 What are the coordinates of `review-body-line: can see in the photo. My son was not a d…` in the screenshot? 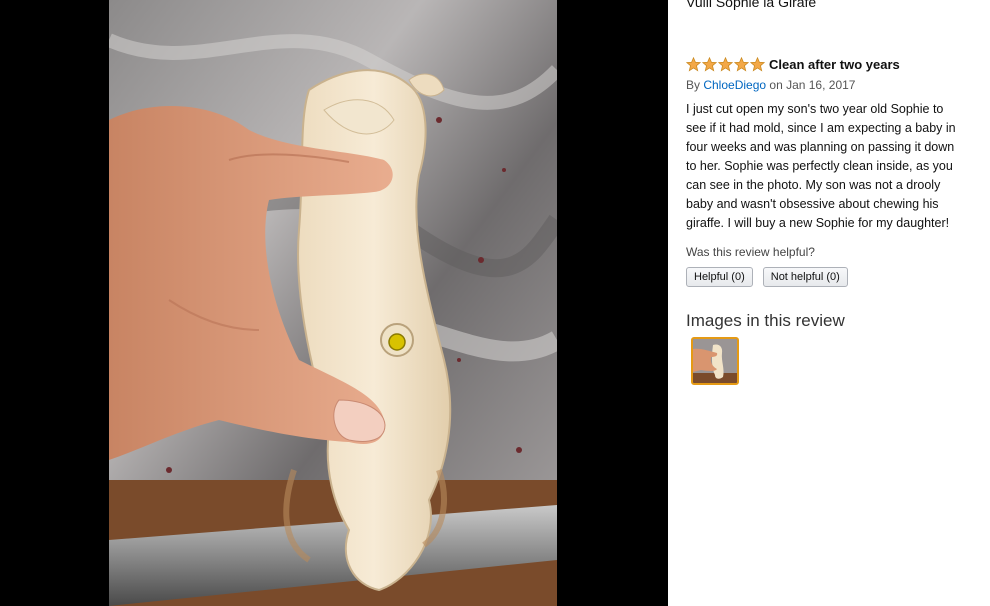 It's located at (813, 185).